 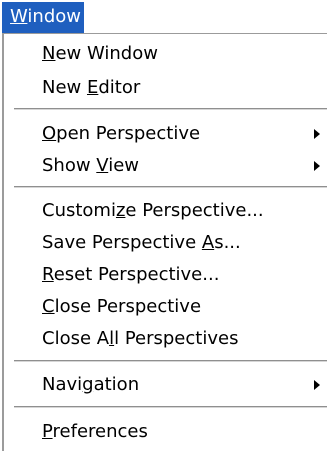 What do you see at coordinates (165, 165) in the screenshot?
I see `menu-item-show-view: Show View` at bounding box center [165, 165].